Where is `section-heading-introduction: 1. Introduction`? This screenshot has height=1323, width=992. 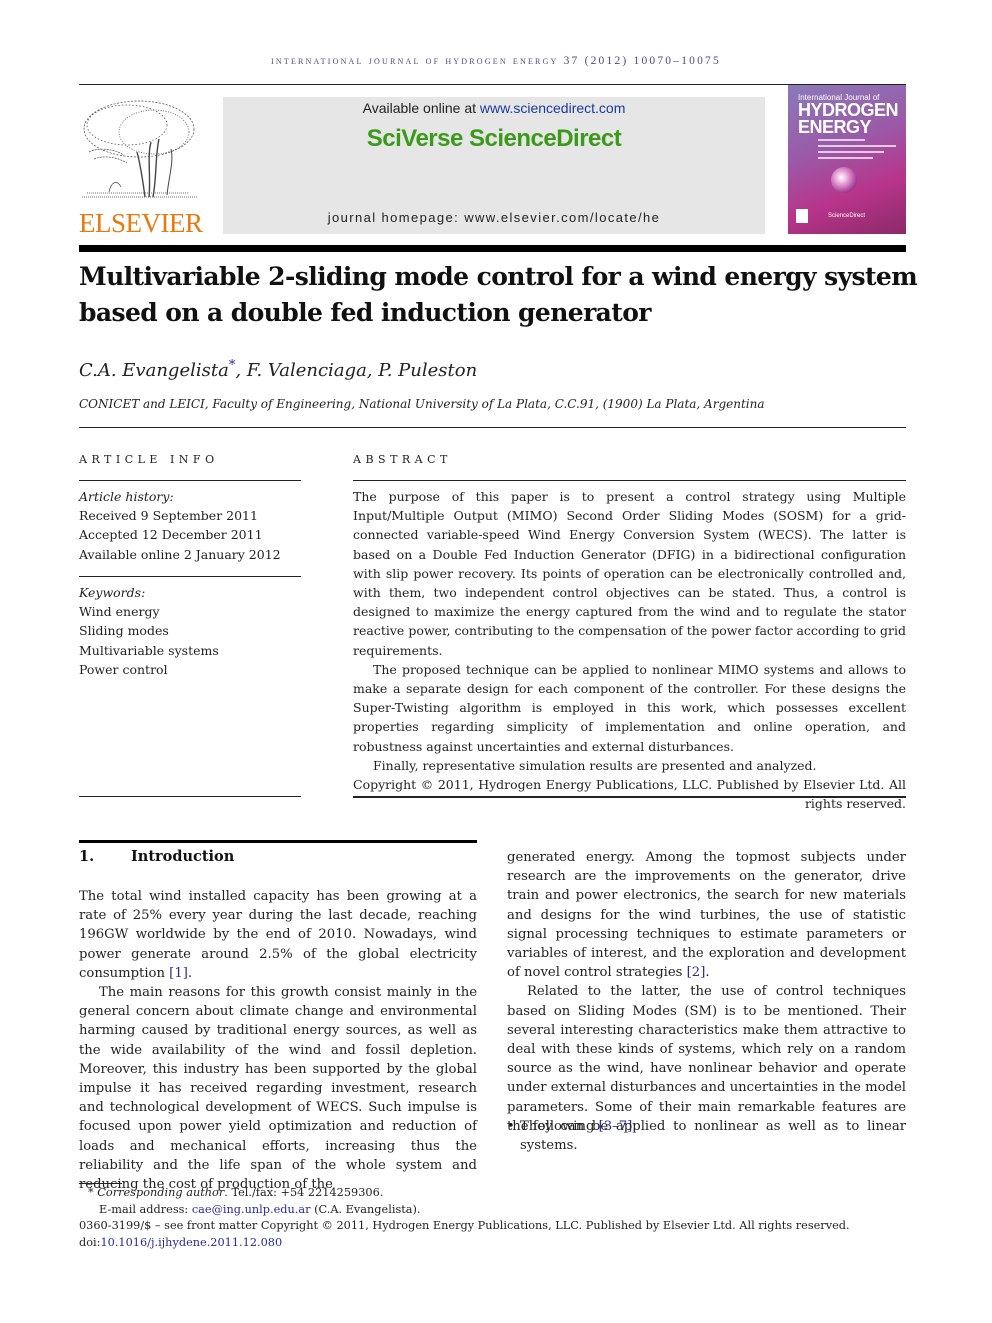
section-heading-introduction: 1. Introduction is located at coordinates (156, 856).